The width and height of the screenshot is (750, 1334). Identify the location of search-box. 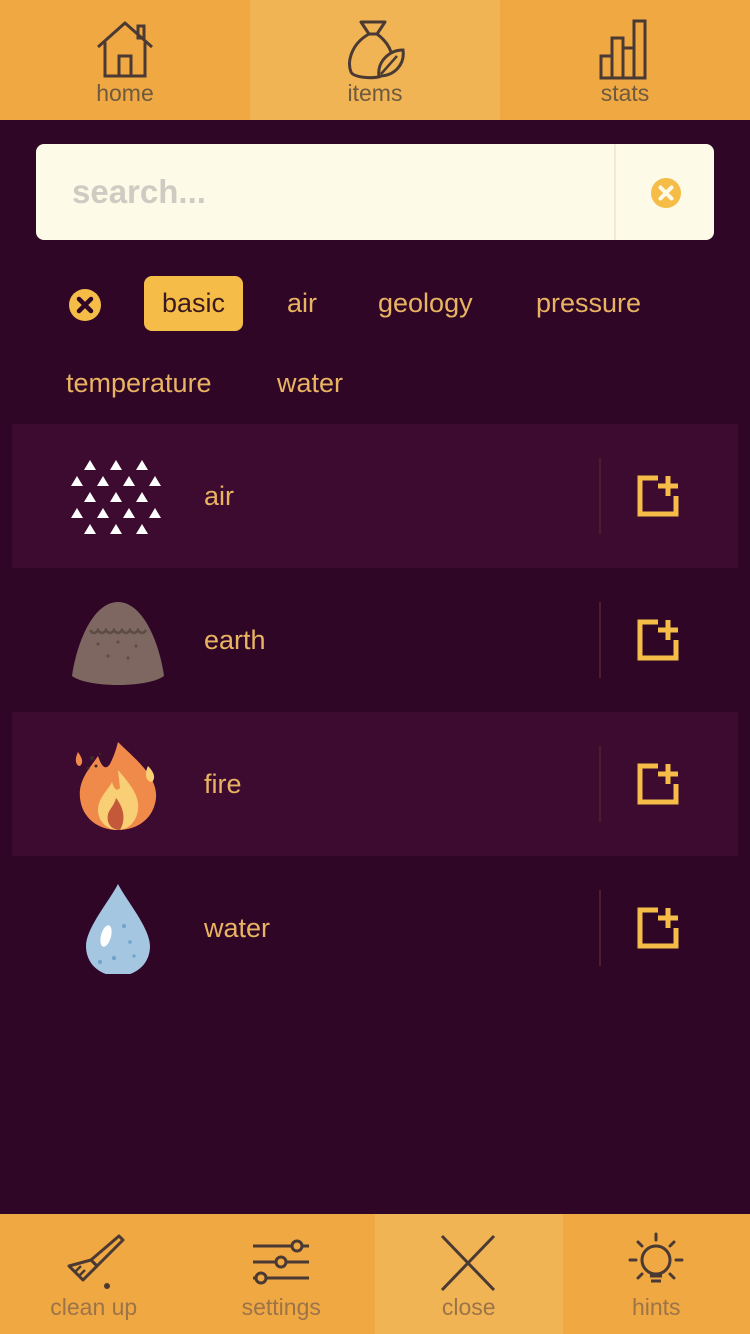
(375, 192).